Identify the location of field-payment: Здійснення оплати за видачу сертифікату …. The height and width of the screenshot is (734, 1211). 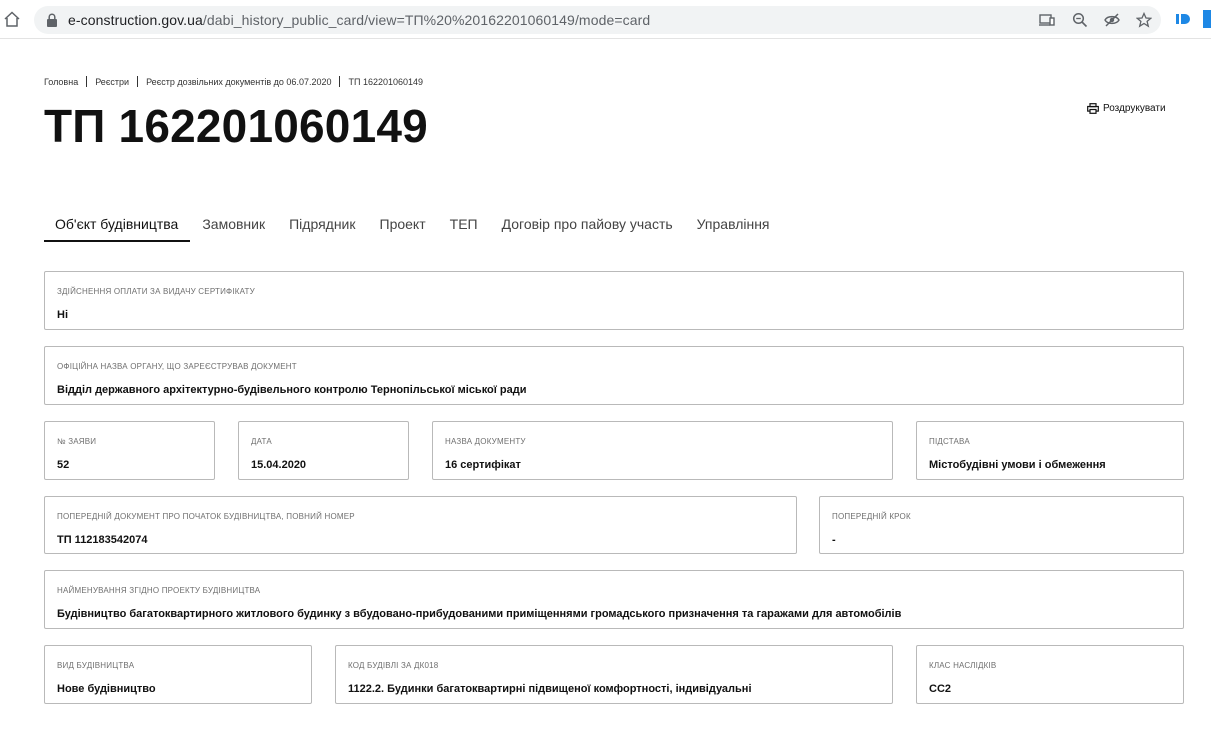
(614, 300).